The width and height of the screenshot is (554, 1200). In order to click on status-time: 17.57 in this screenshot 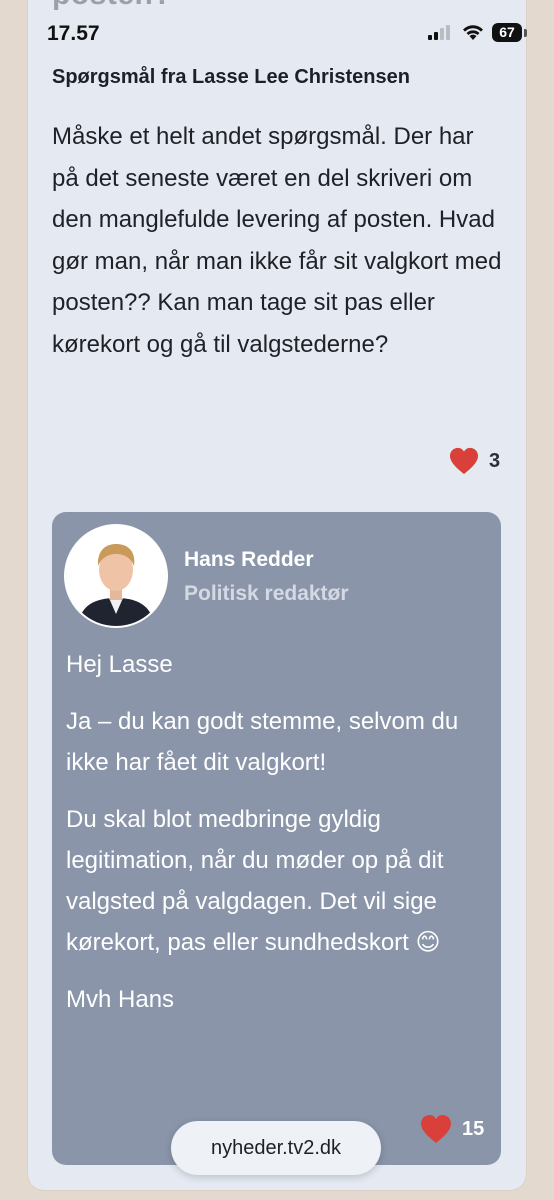, I will do `click(73, 33)`.